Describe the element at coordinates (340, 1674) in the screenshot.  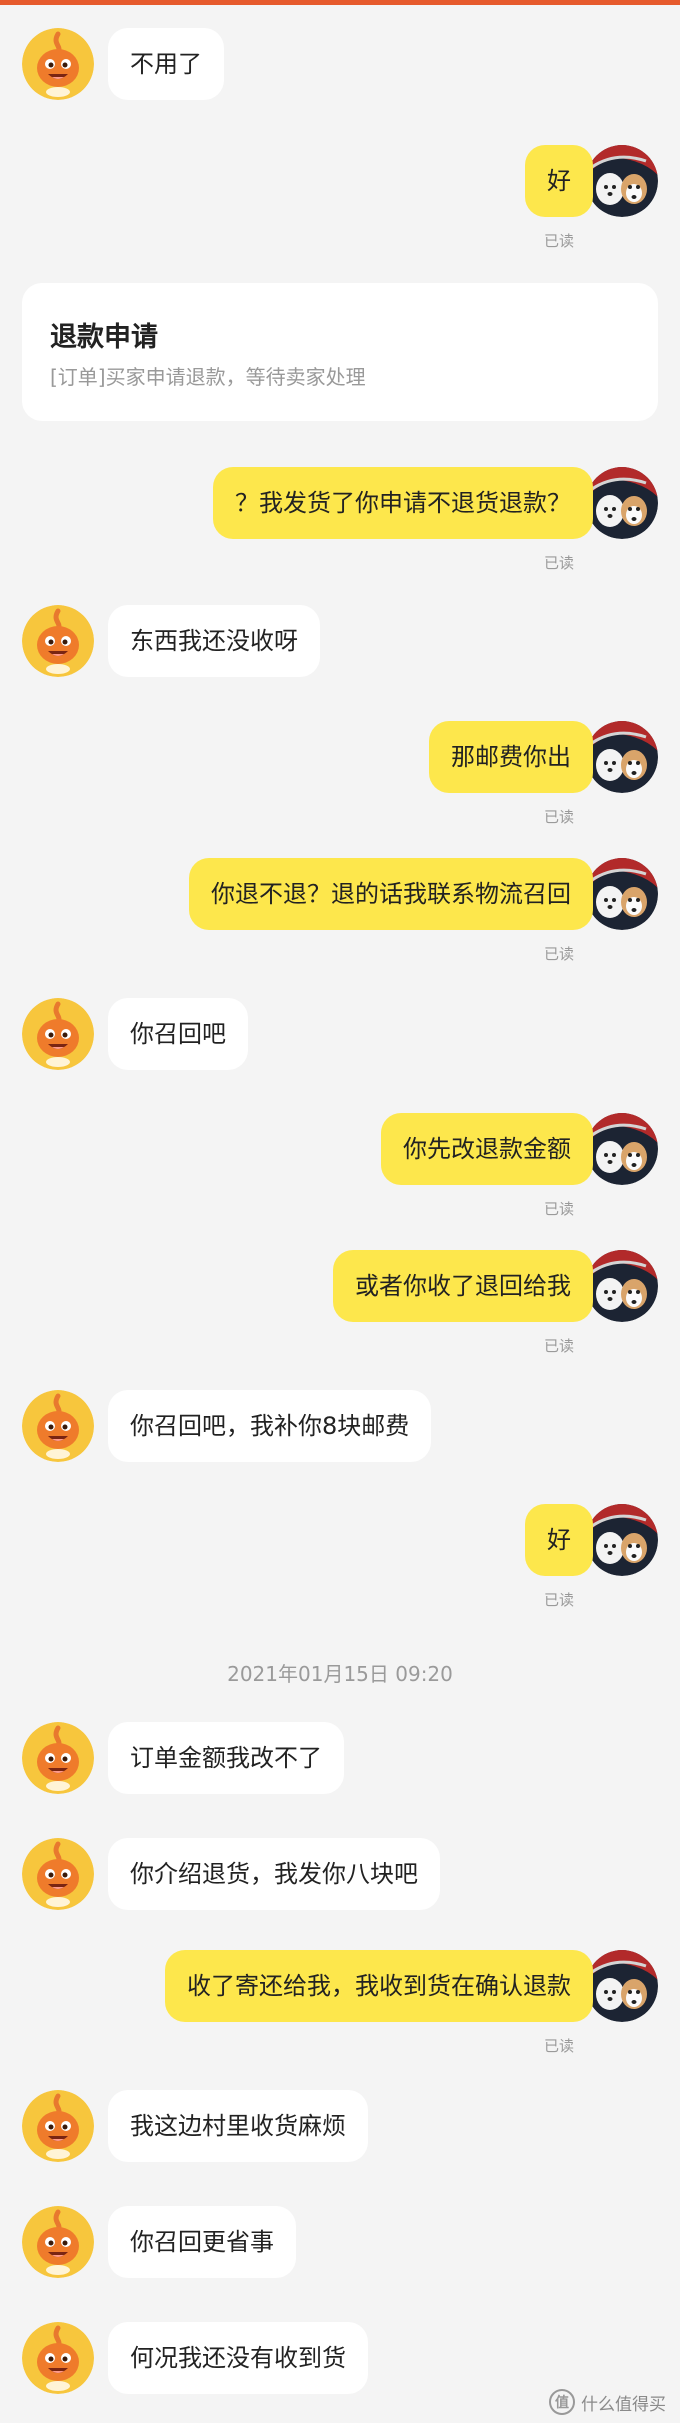
I see `chat-timestamp: 2021年01月15日 09:20` at that location.